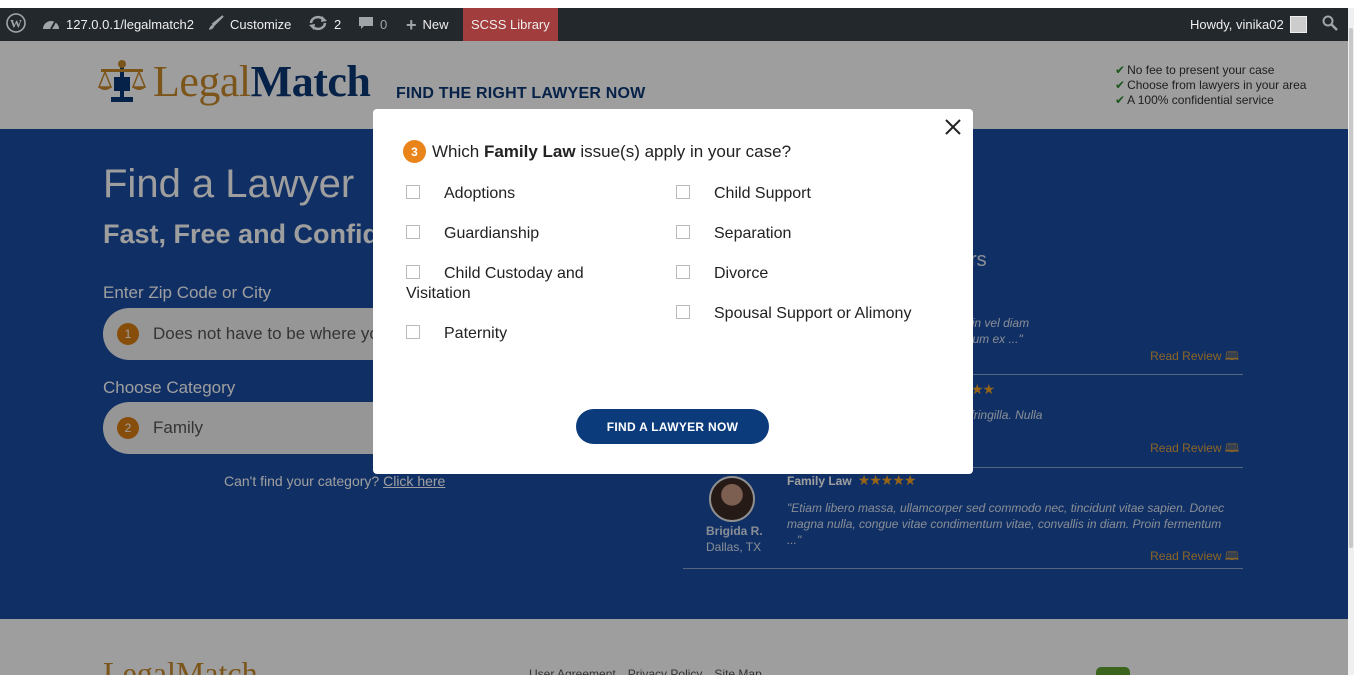  What do you see at coordinates (318, 24) in the screenshot?
I see `updates-icon` at bounding box center [318, 24].